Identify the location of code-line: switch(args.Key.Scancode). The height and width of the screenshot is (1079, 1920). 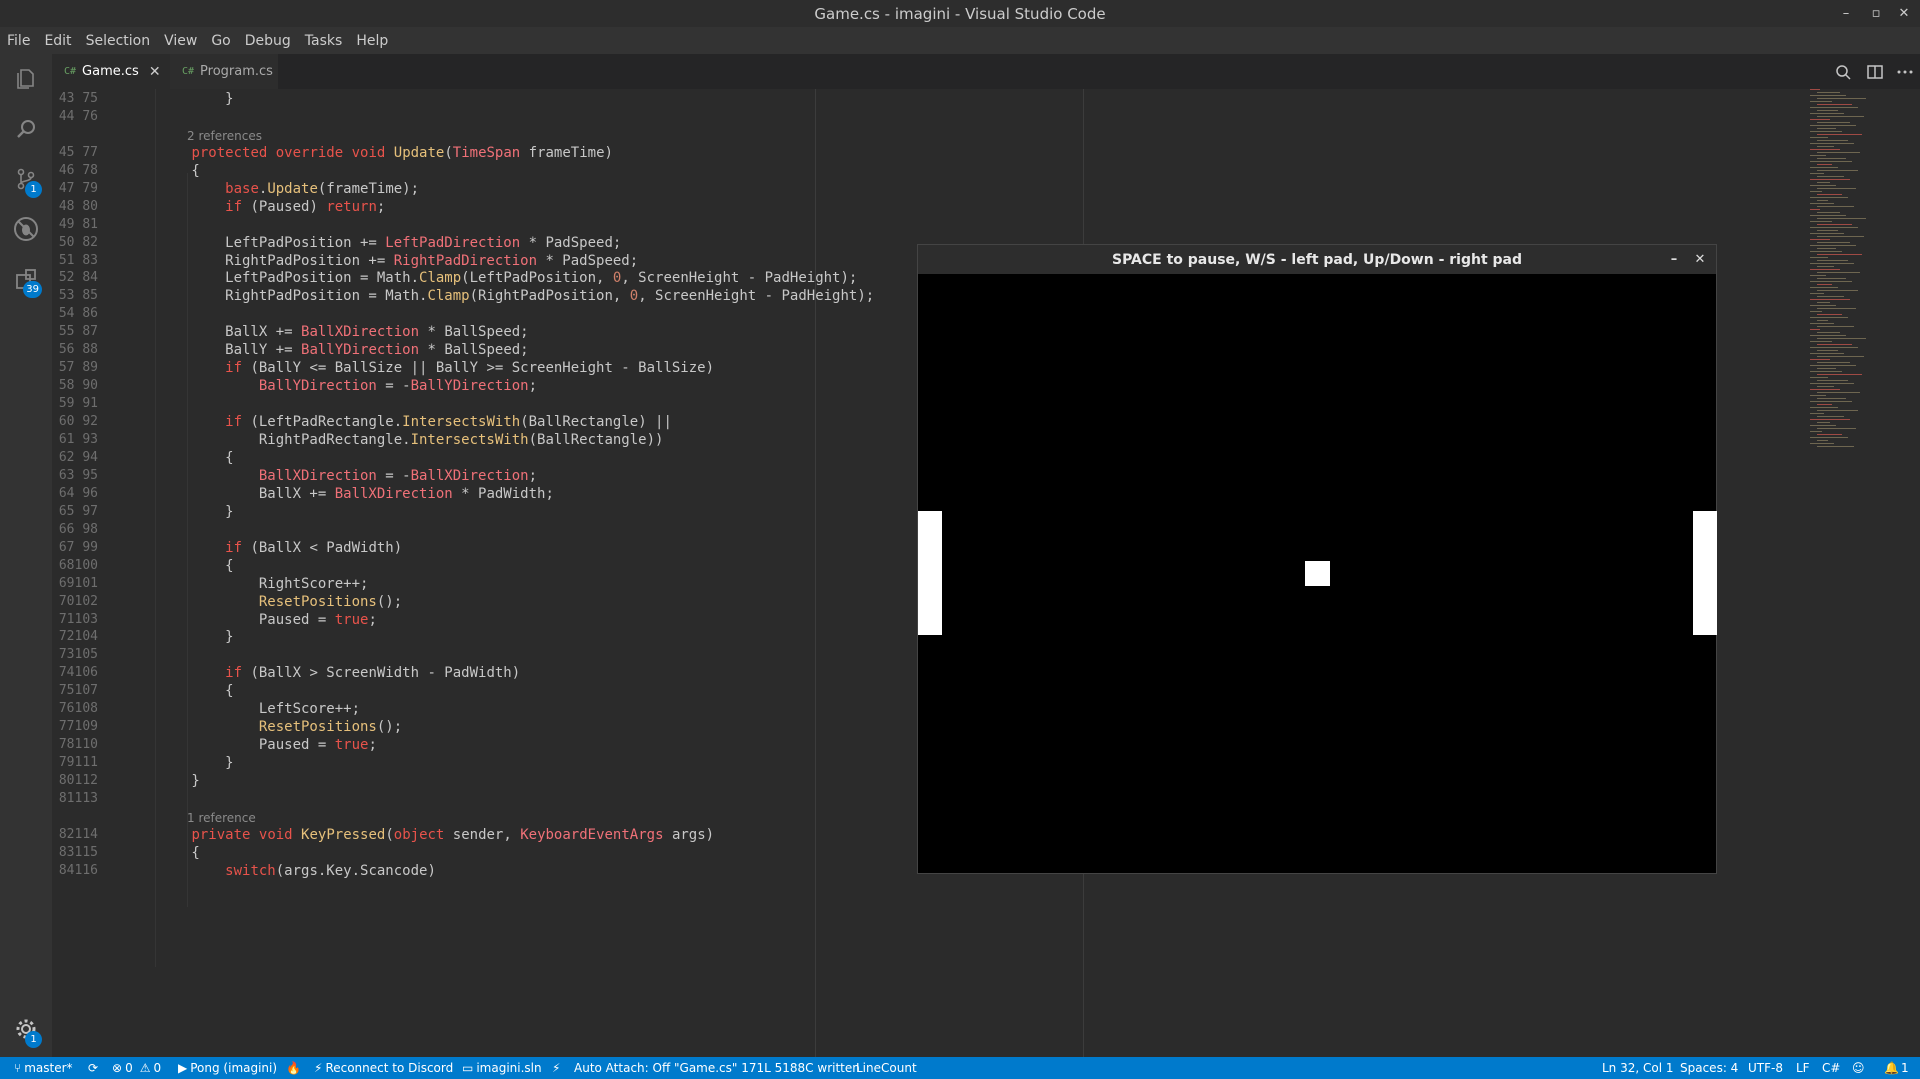
(280, 871).